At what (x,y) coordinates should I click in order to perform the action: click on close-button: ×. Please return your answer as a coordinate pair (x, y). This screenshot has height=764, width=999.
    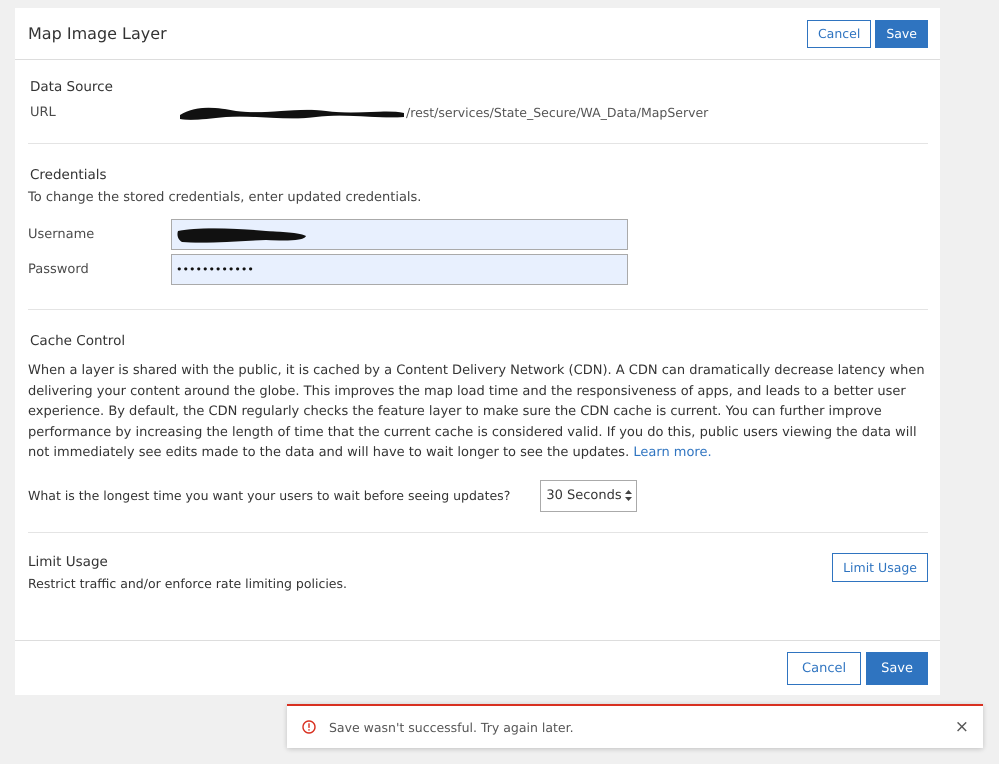
    Looking at the image, I should click on (961, 727).